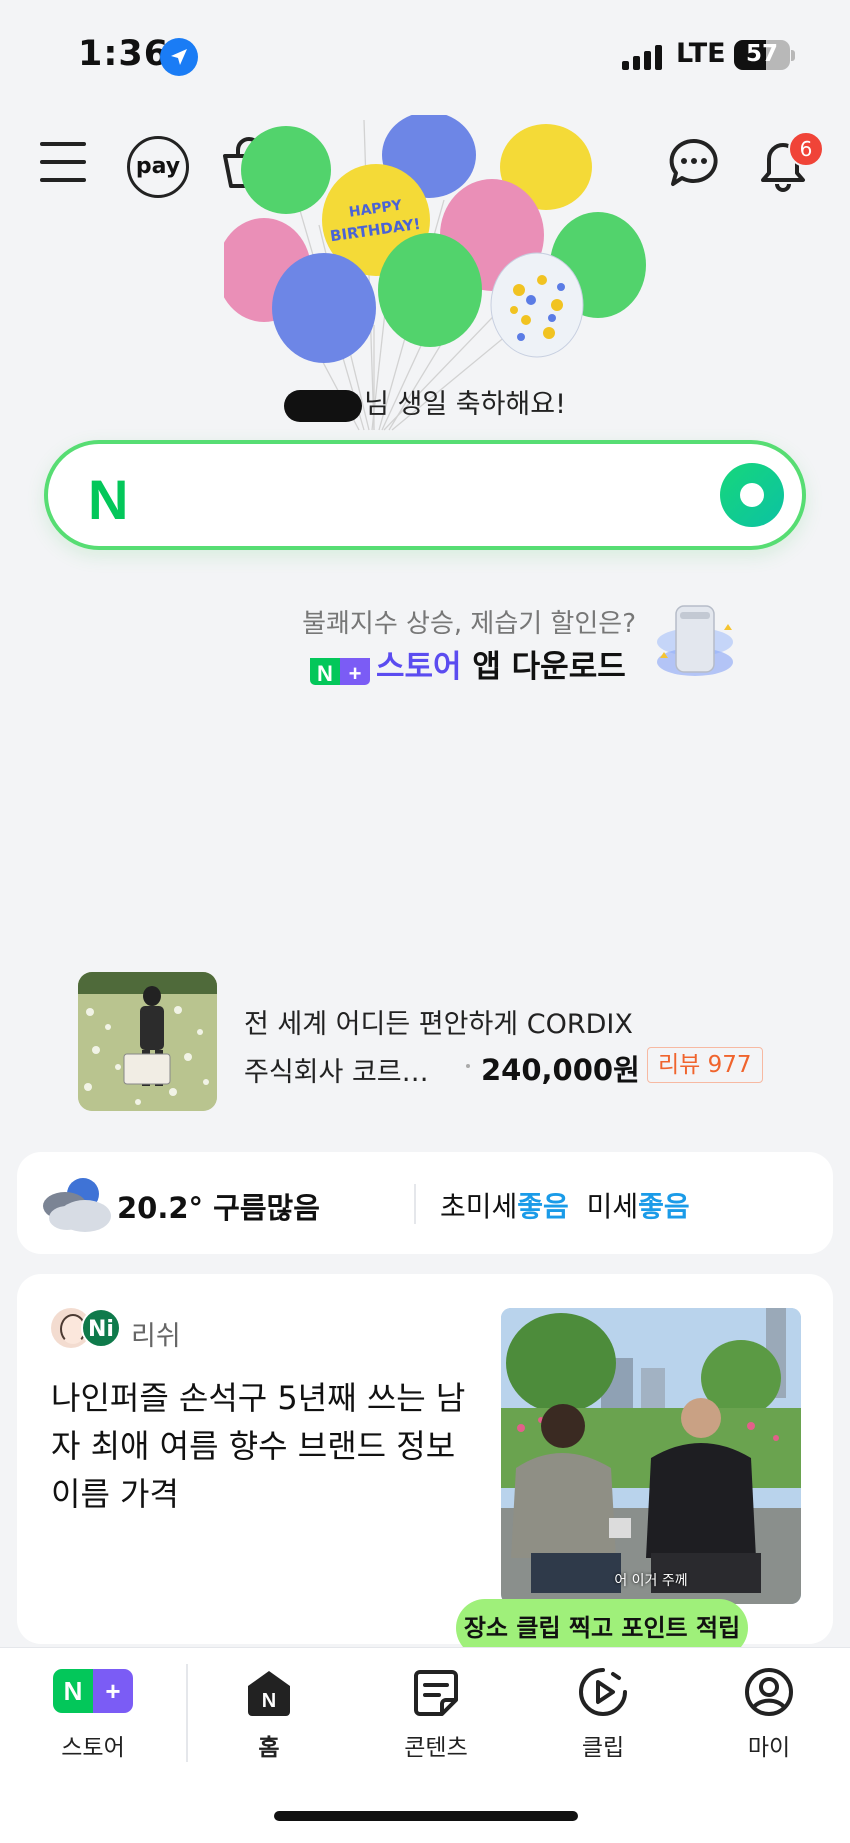  What do you see at coordinates (415, 1204) in the screenshot?
I see `divider` at bounding box center [415, 1204].